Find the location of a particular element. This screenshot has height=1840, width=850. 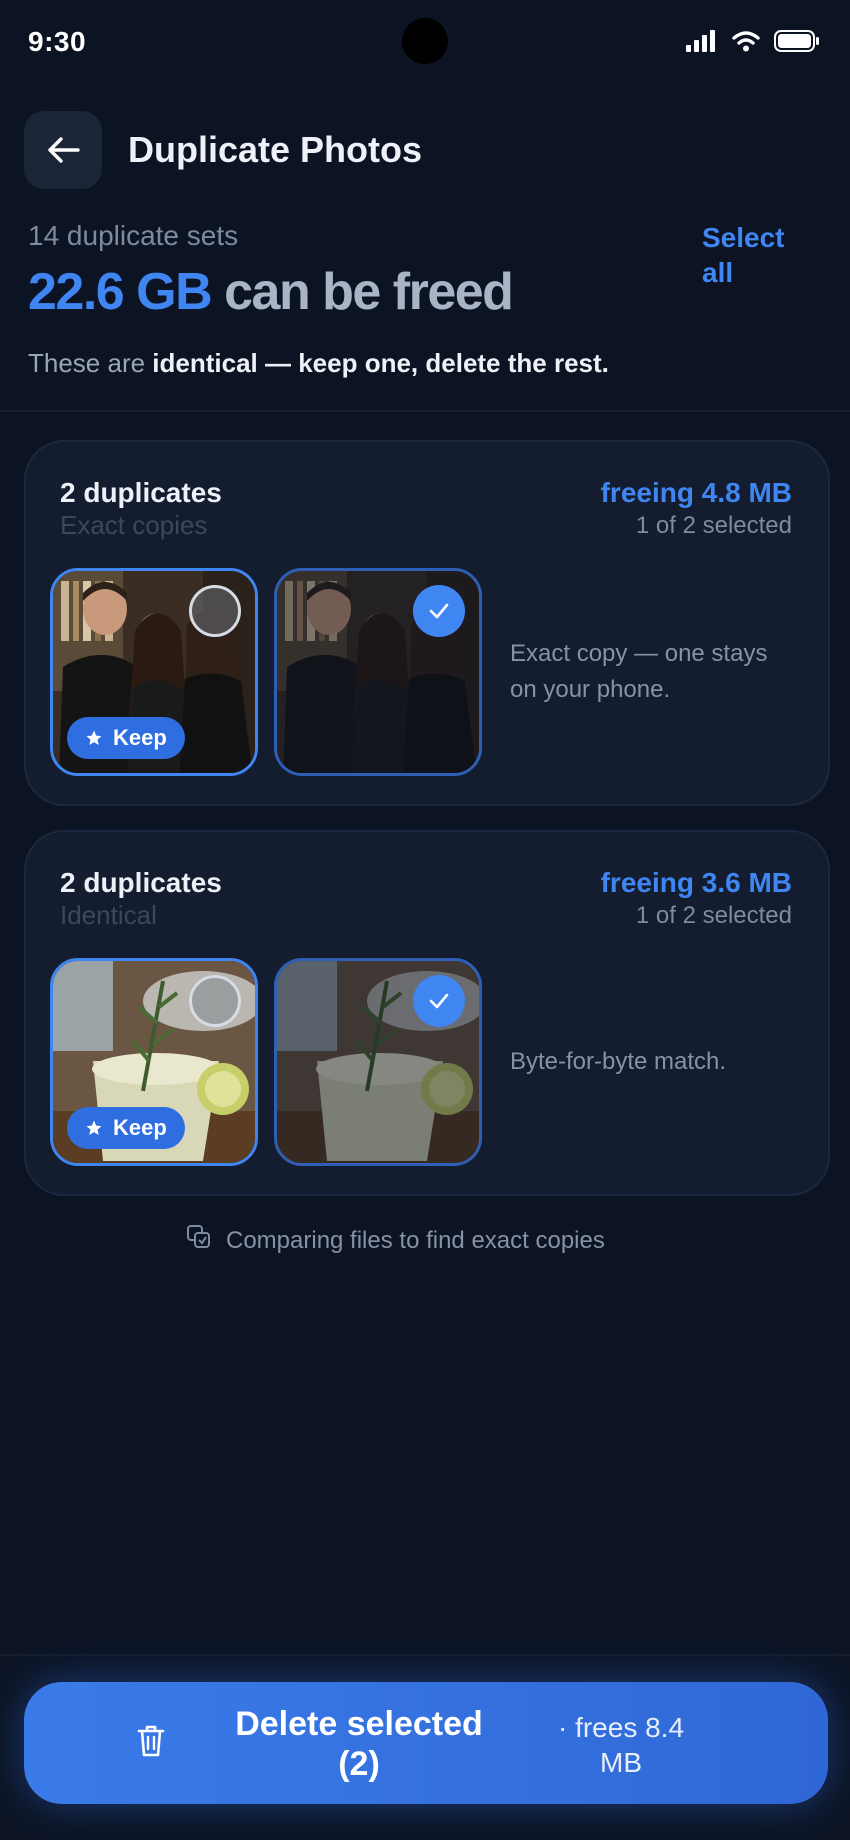

status-bar: 9:30 is located at coordinates (425, 45).